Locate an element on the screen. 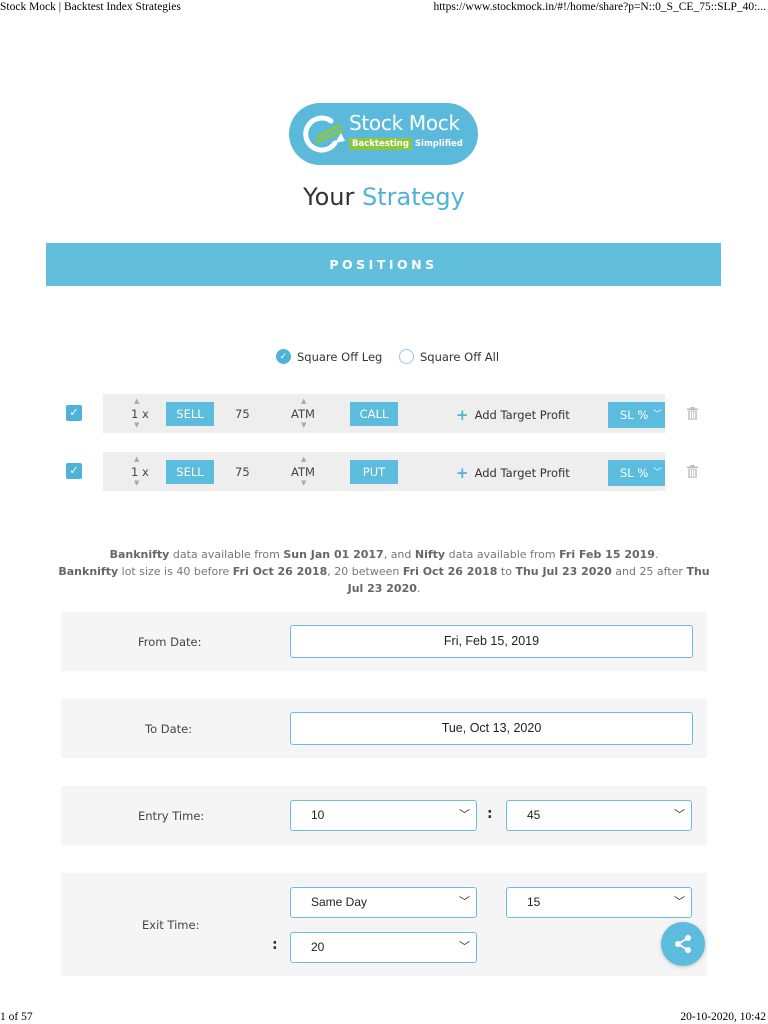 The image size is (768, 1024). leg-1-stop-loss-select: SL % ﹀ is located at coordinates (636, 415).